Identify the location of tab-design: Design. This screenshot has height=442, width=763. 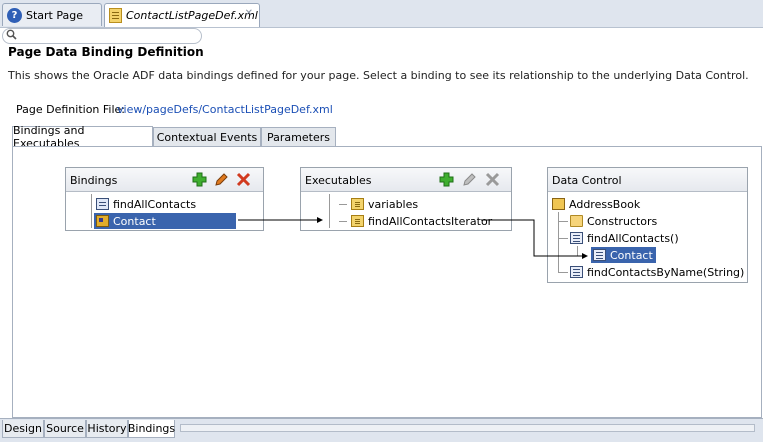
(23, 429).